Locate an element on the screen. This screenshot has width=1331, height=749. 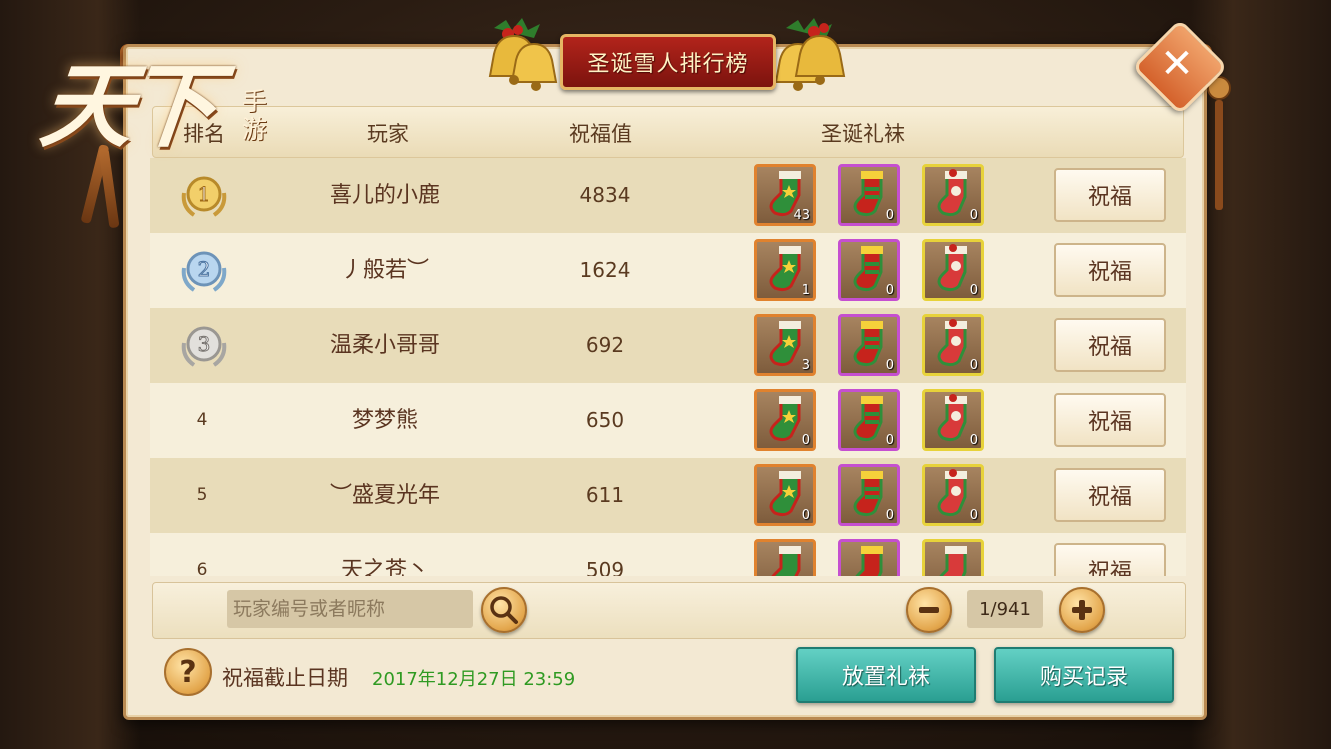
medal-blue-icon: 2 is located at coordinates (204, 271).